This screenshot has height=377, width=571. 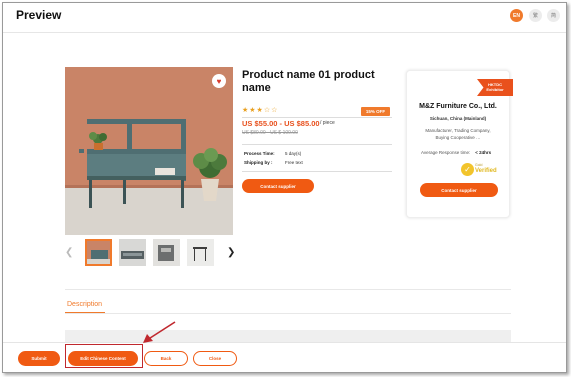 I want to click on price-range: US $55.00 - US $85.00, so click(x=281, y=123).